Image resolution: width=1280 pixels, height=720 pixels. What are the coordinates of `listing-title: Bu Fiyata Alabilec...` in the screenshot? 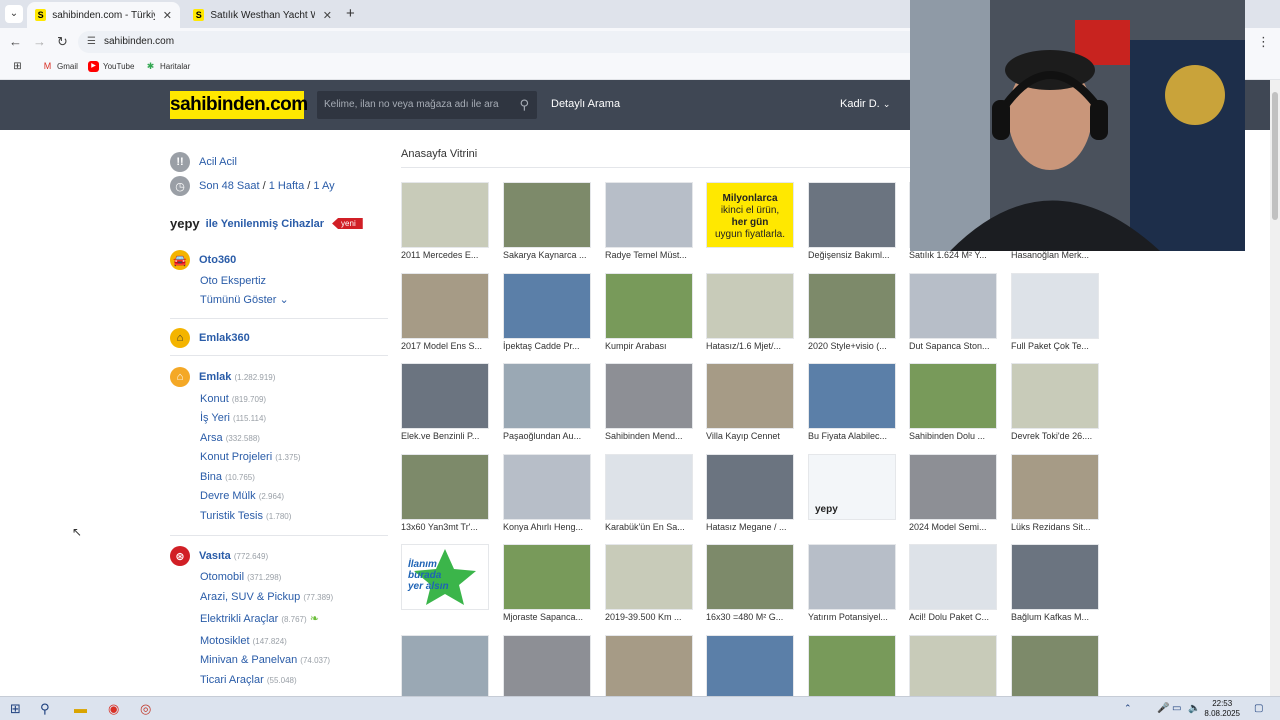 It's located at (852, 436).